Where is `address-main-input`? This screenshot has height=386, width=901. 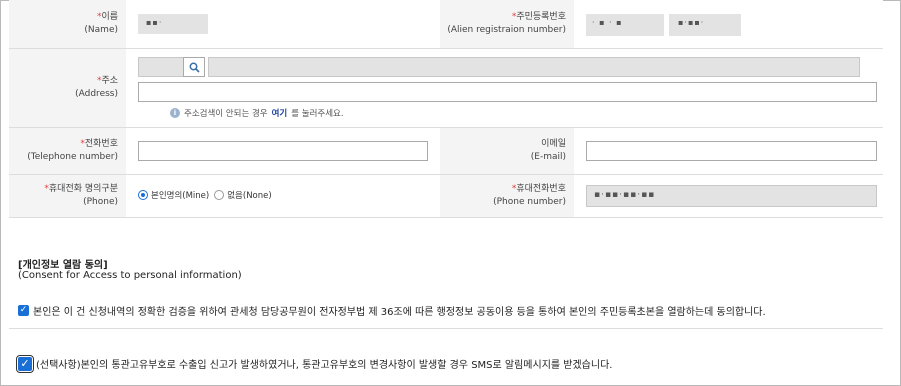
address-main-input is located at coordinates (534, 67).